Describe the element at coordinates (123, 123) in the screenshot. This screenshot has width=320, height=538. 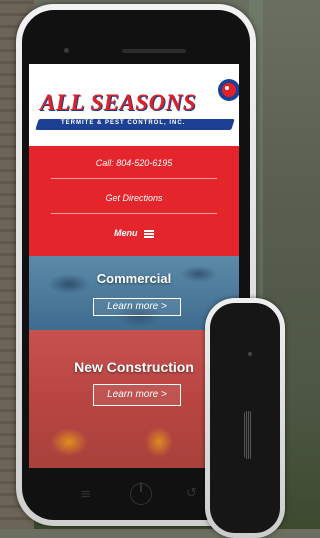
I see `logo-tagline: TERMITE & PEST CONTROL, INC.` at that location.